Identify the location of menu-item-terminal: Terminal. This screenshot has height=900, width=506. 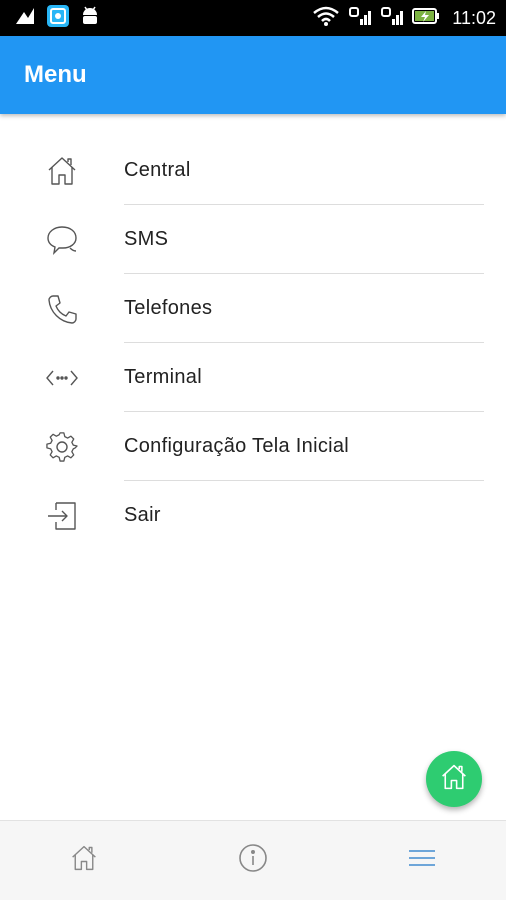
(253, 377).